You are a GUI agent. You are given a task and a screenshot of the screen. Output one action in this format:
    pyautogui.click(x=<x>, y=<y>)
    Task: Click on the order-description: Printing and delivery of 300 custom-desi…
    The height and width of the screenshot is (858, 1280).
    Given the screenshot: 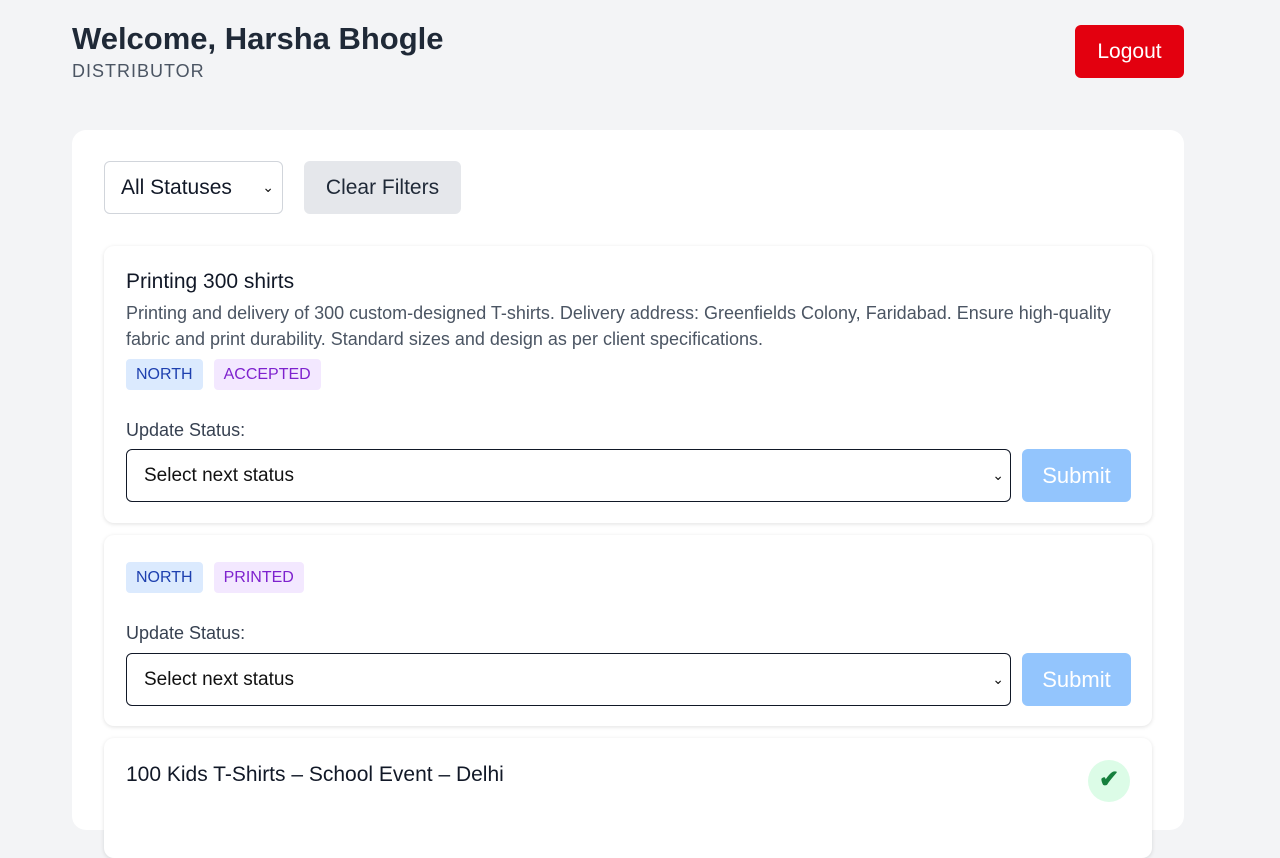 What is the action you would take?
    pyautogui.click(x=618, y=326)
    